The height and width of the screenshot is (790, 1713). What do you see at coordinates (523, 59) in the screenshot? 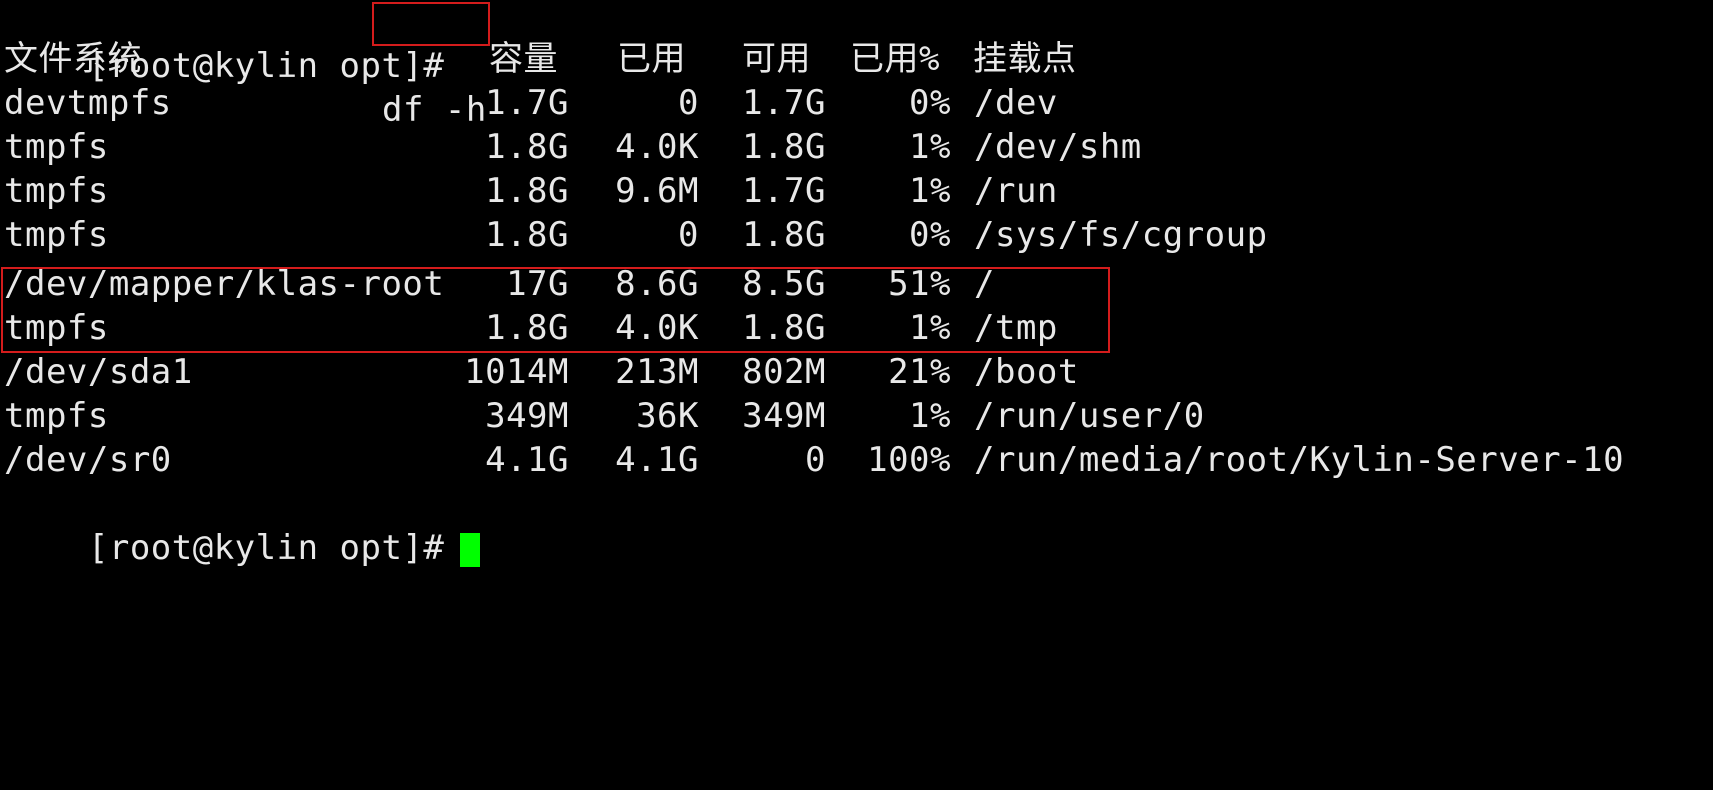
I see `header-size: 容量` at bounding box center [523, 59].